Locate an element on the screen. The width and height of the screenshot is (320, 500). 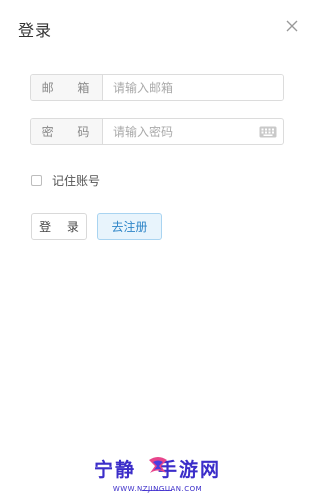
watermark-url: WWW.NZJINGUAN.COM is located at coordinates (157, 489).